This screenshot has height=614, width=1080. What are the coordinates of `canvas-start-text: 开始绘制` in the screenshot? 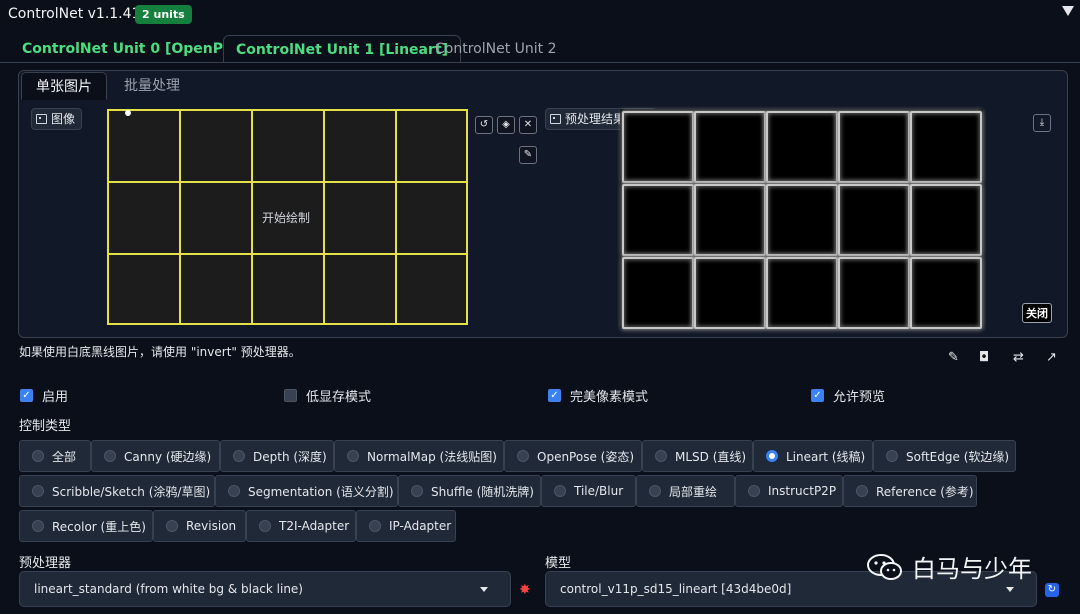 It's located at (286, 218).